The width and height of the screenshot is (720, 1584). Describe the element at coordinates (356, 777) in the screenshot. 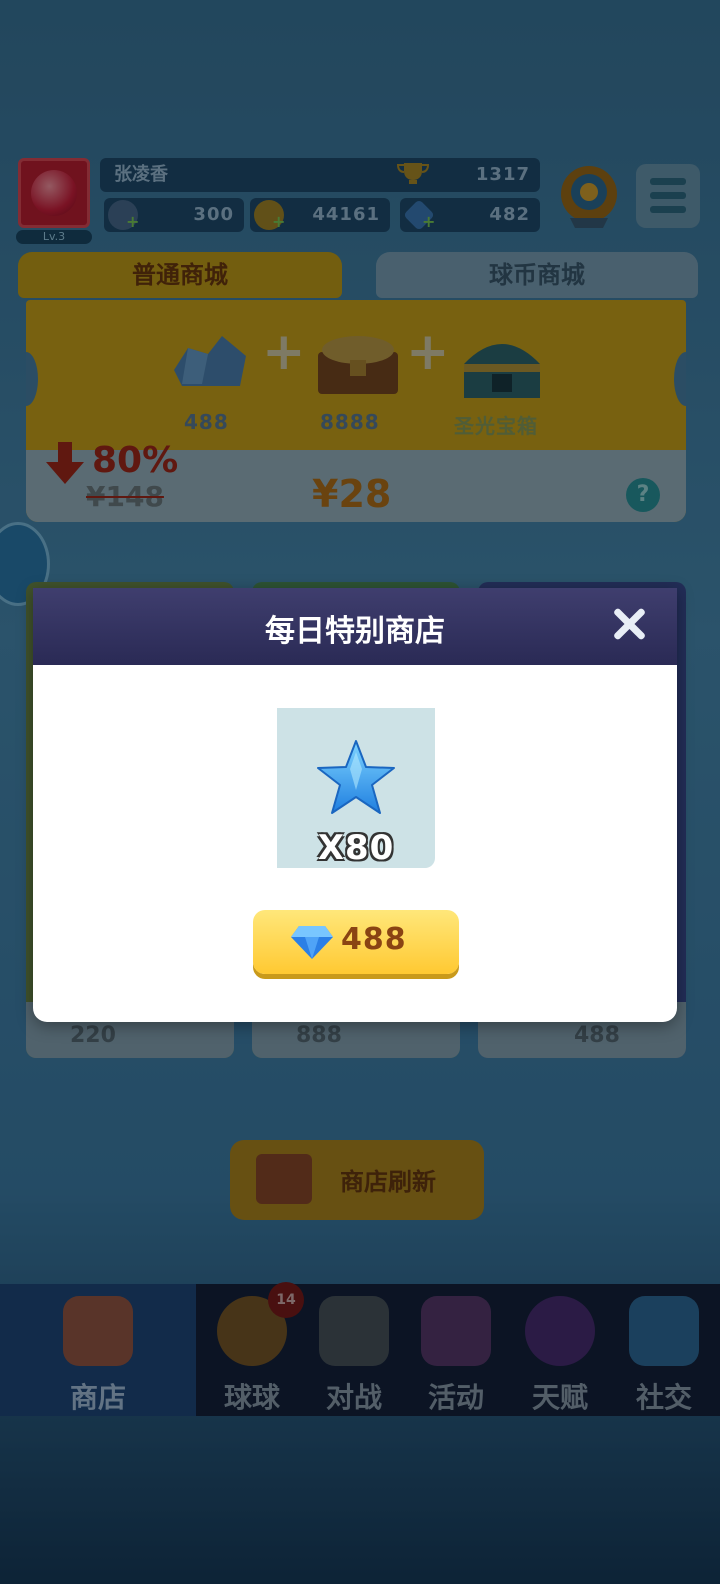

I see `blue-star-icon` at that location.